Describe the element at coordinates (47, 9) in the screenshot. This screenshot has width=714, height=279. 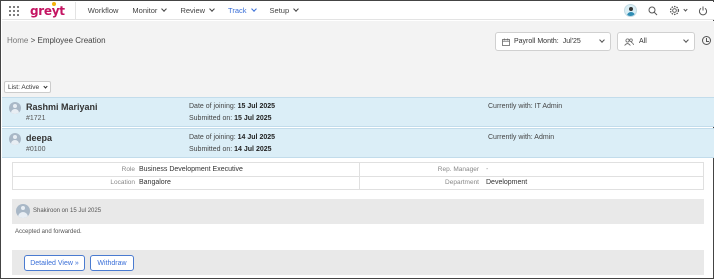
I see `greyt-logo: greyt` at that location.